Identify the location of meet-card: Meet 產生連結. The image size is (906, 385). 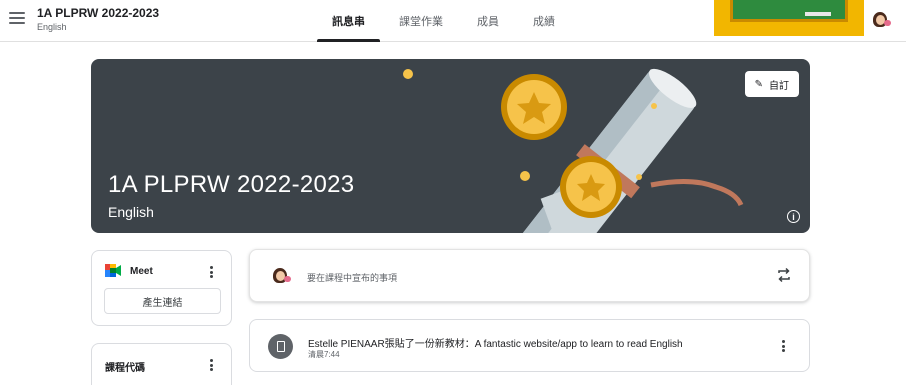
(161, 288).